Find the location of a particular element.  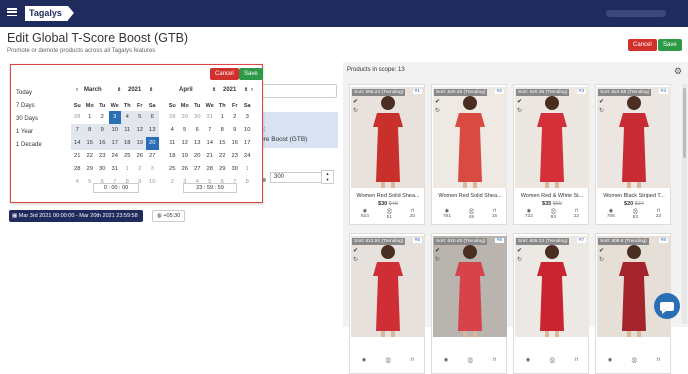

next-month-icon: › is located at coordinates (252, 90).